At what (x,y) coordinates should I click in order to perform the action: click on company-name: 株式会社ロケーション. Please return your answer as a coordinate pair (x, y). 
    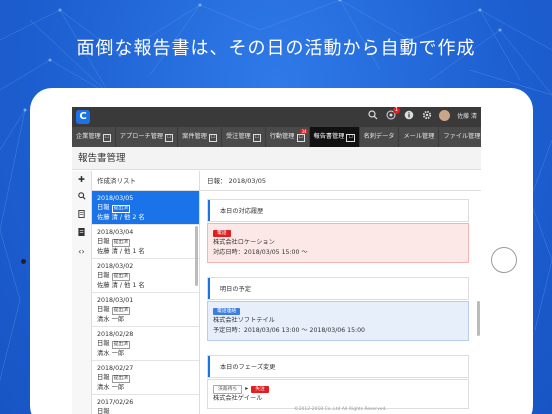
    Looking at the image, I should click on (244, 242).